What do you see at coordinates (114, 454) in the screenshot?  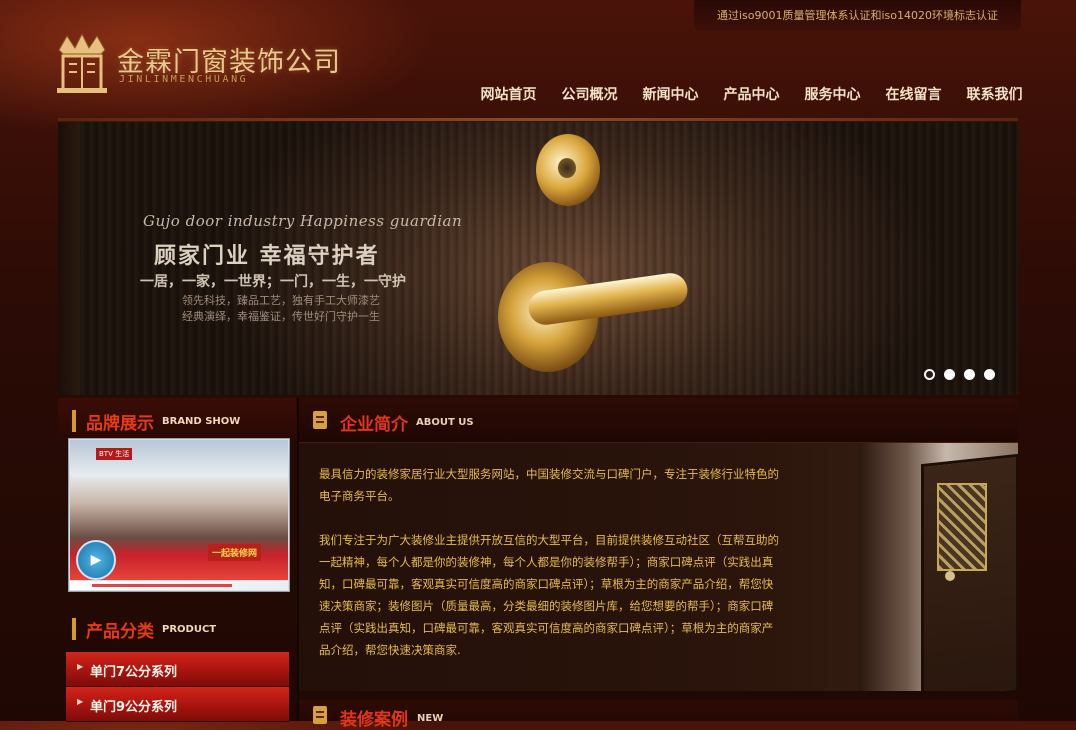 I see `video-channel-logo: BTV 生活` at bounding box center [114, 454].